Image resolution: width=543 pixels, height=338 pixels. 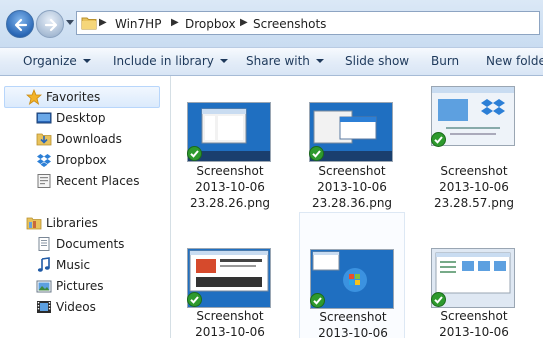 I want to click on new-folder-button: New folder, so click(x=514, y=61).